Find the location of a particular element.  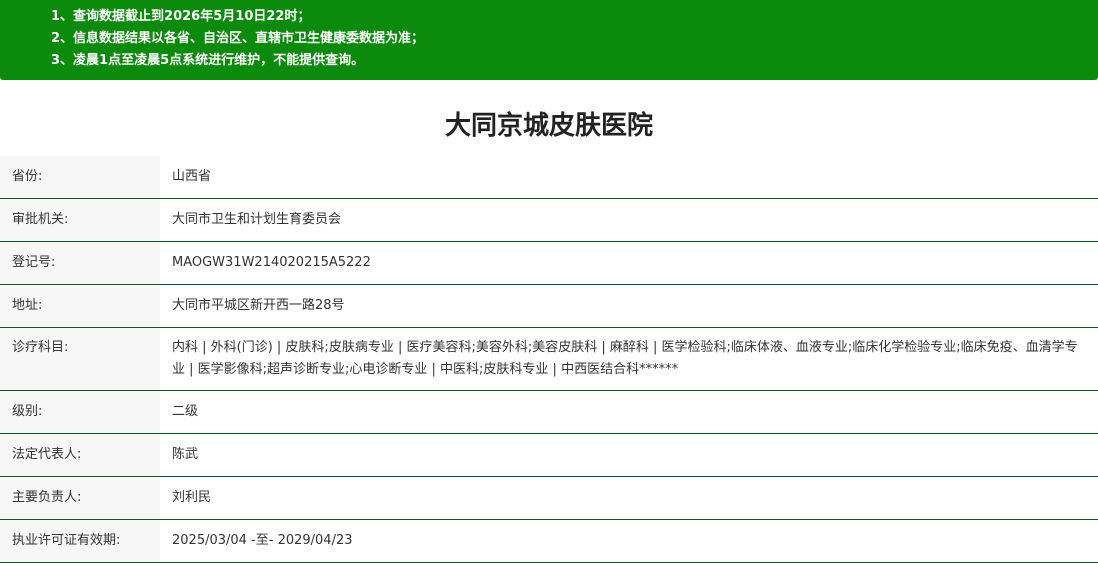

notice-line-1: 1、查询数据截止到2026年5月10日22时； is located at coordinates (181, 16).